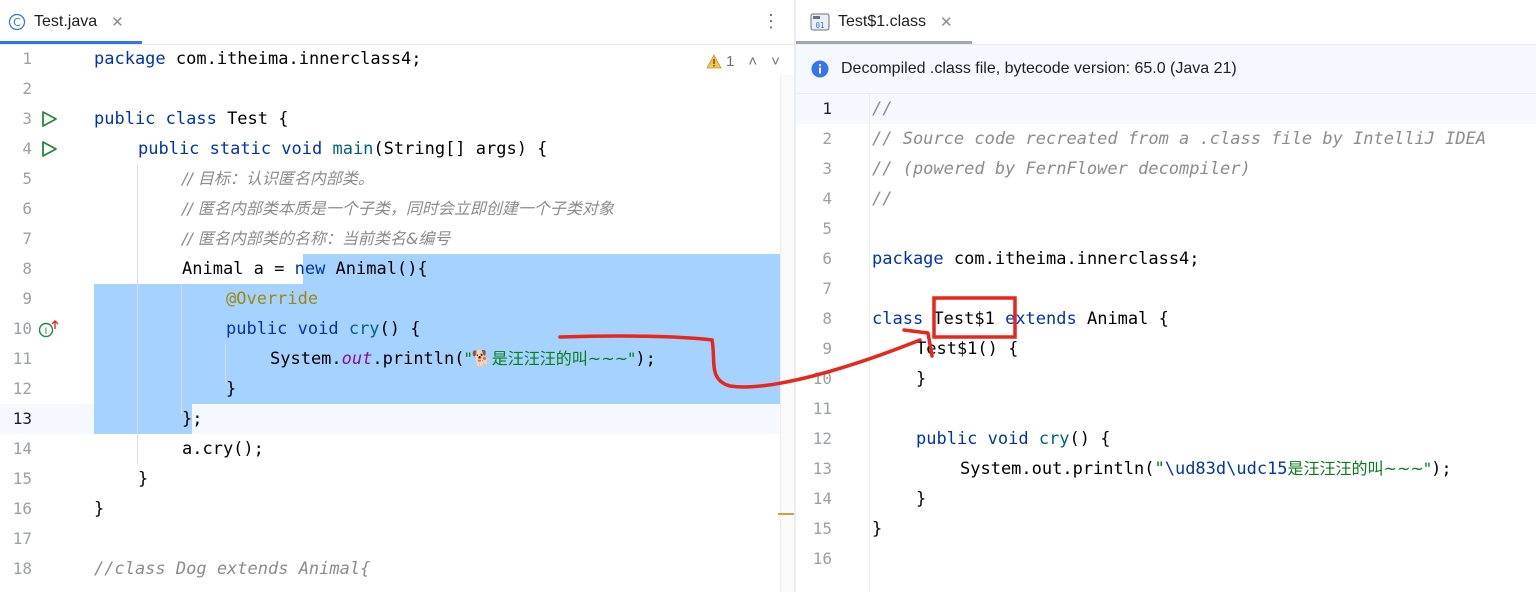  I want to click on code-line-6: package com.itheima.innerclass4;, so click(1036, 259).